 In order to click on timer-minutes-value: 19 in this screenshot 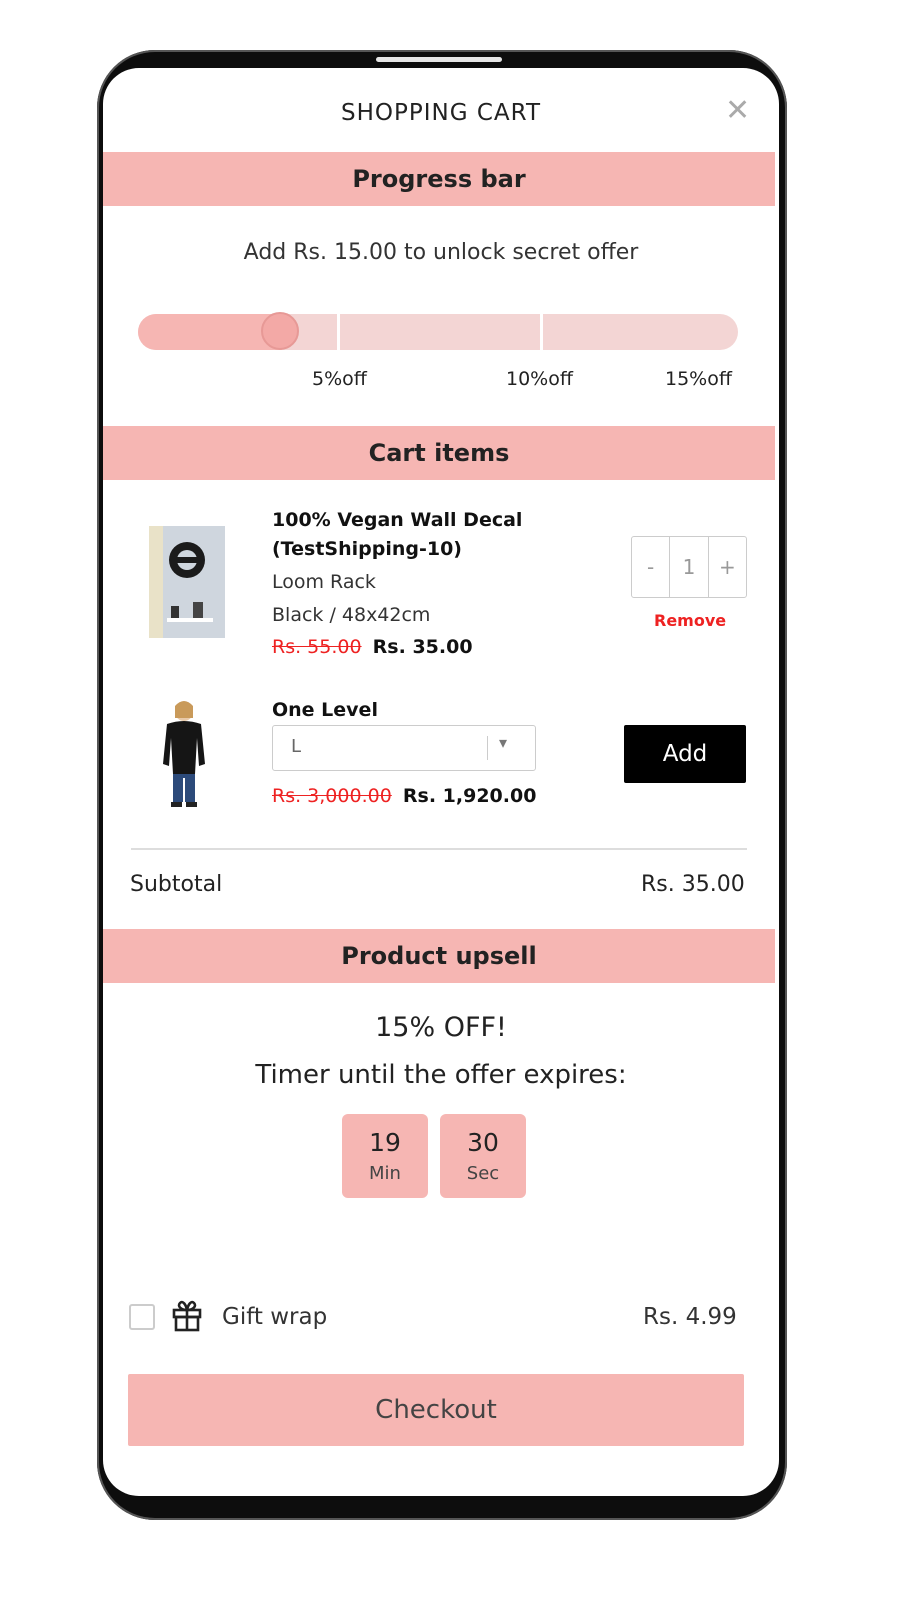, I will do `click(385, 1142)`.